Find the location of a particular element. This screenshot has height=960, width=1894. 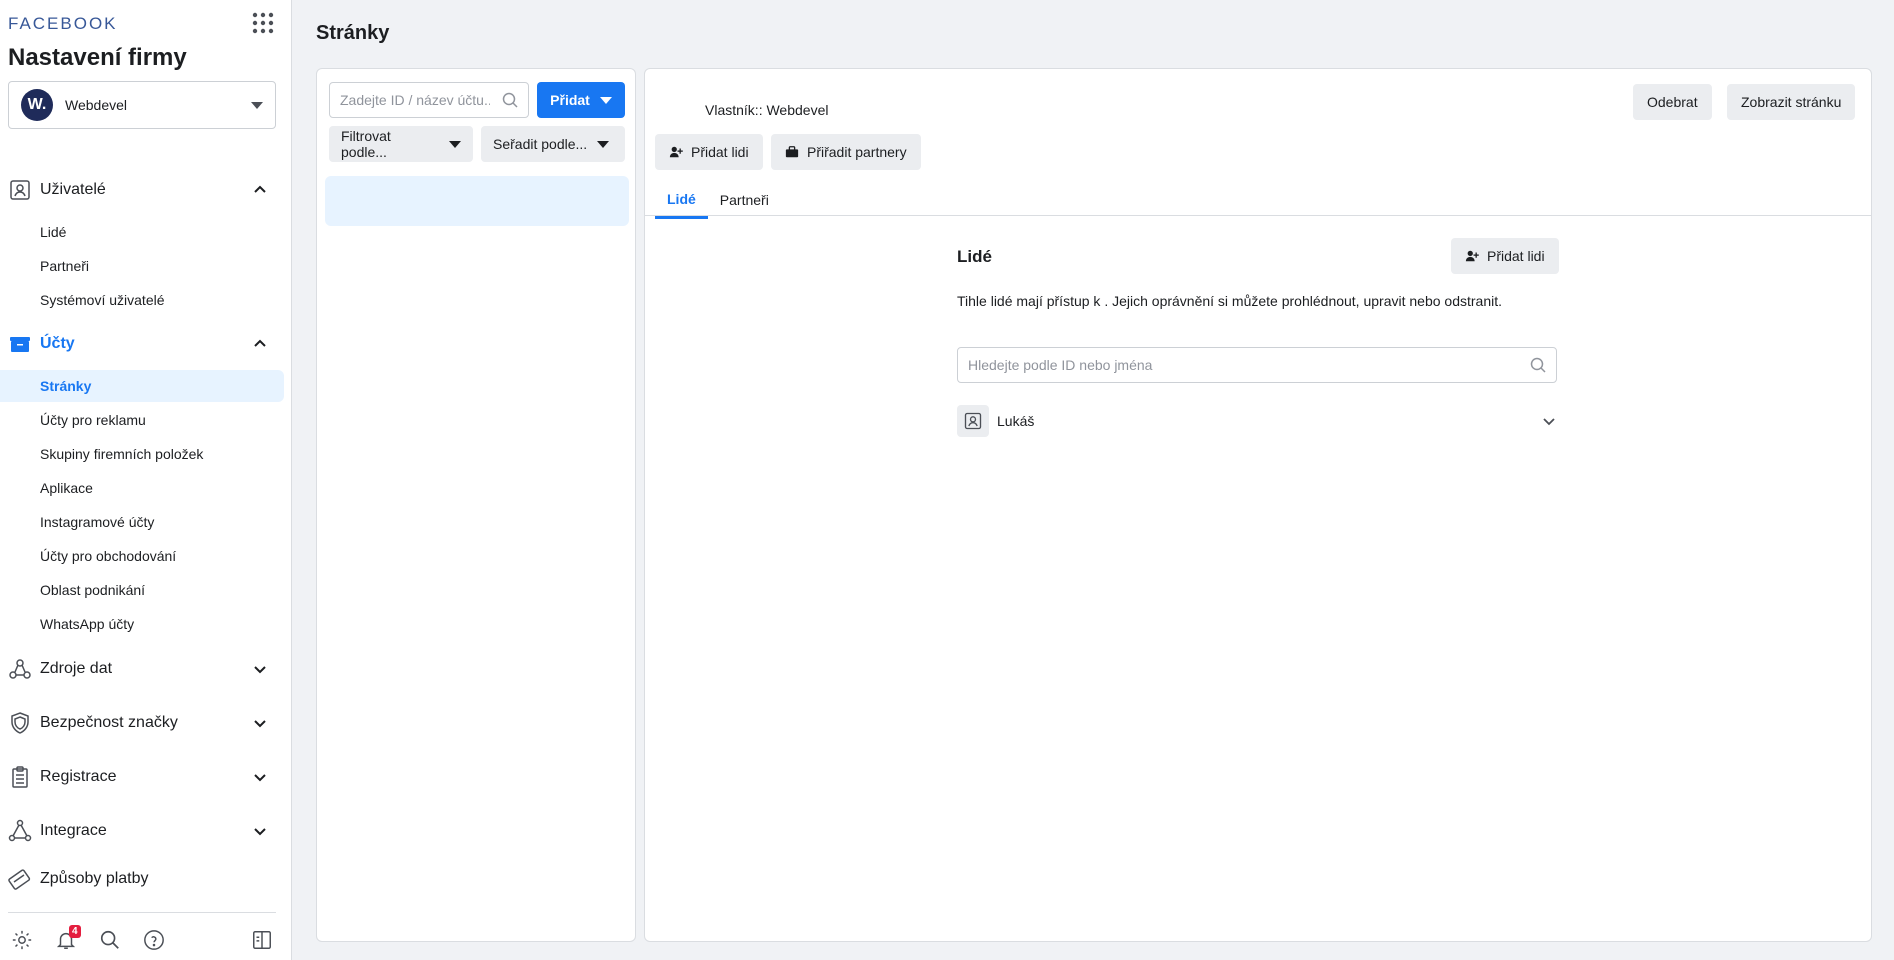

business-logo: W. is located at coordinates (37, 105).